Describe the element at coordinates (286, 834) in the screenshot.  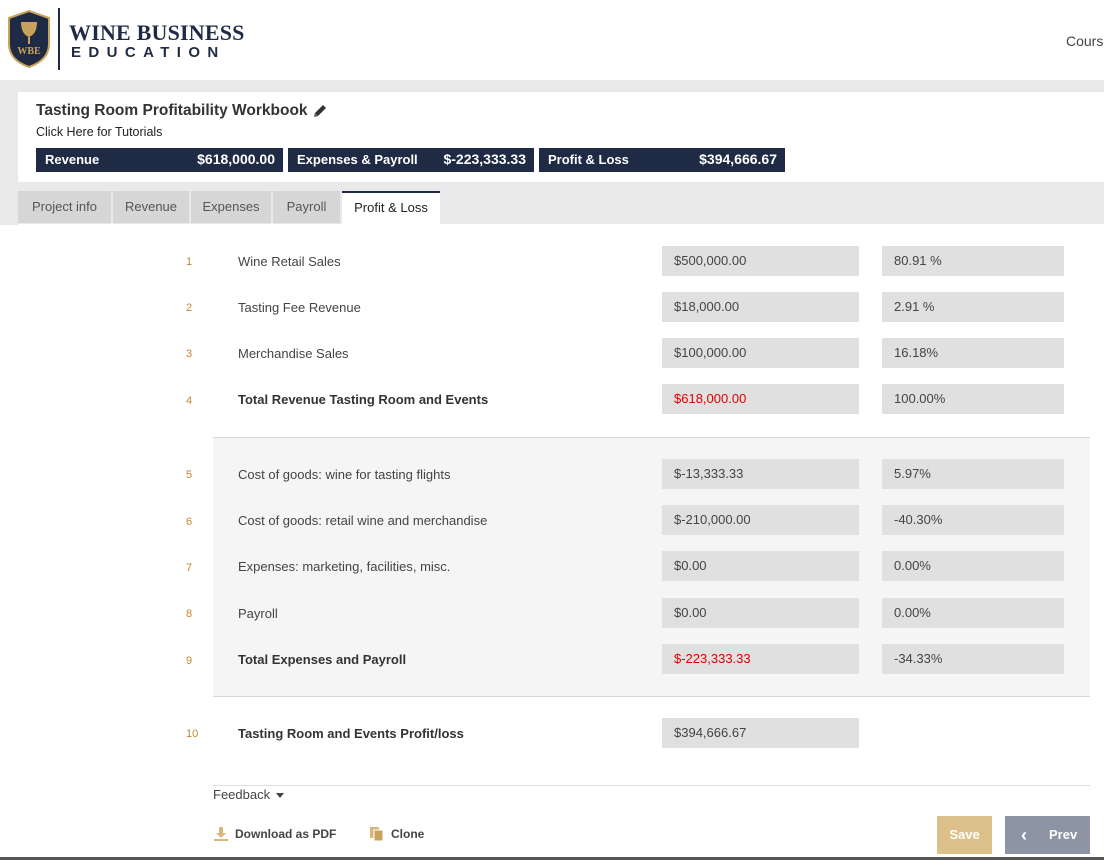
I see `download-pdf-label: Download as PDF` at that location.